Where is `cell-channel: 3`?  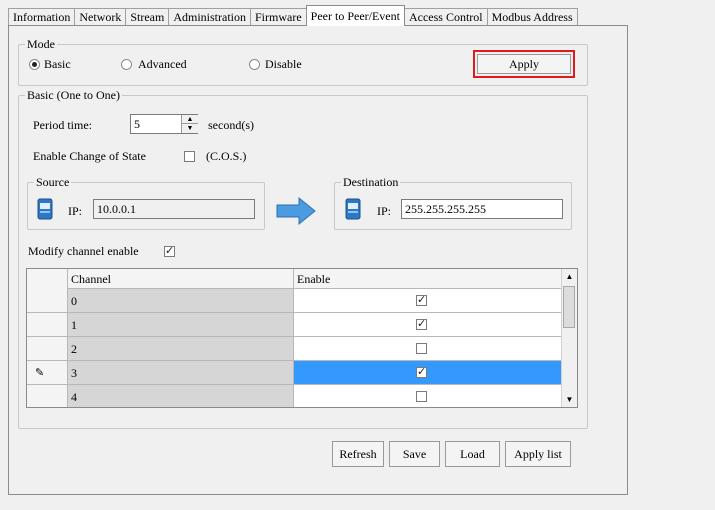
cell-channel: 3 is located at coordinates (181, 373).